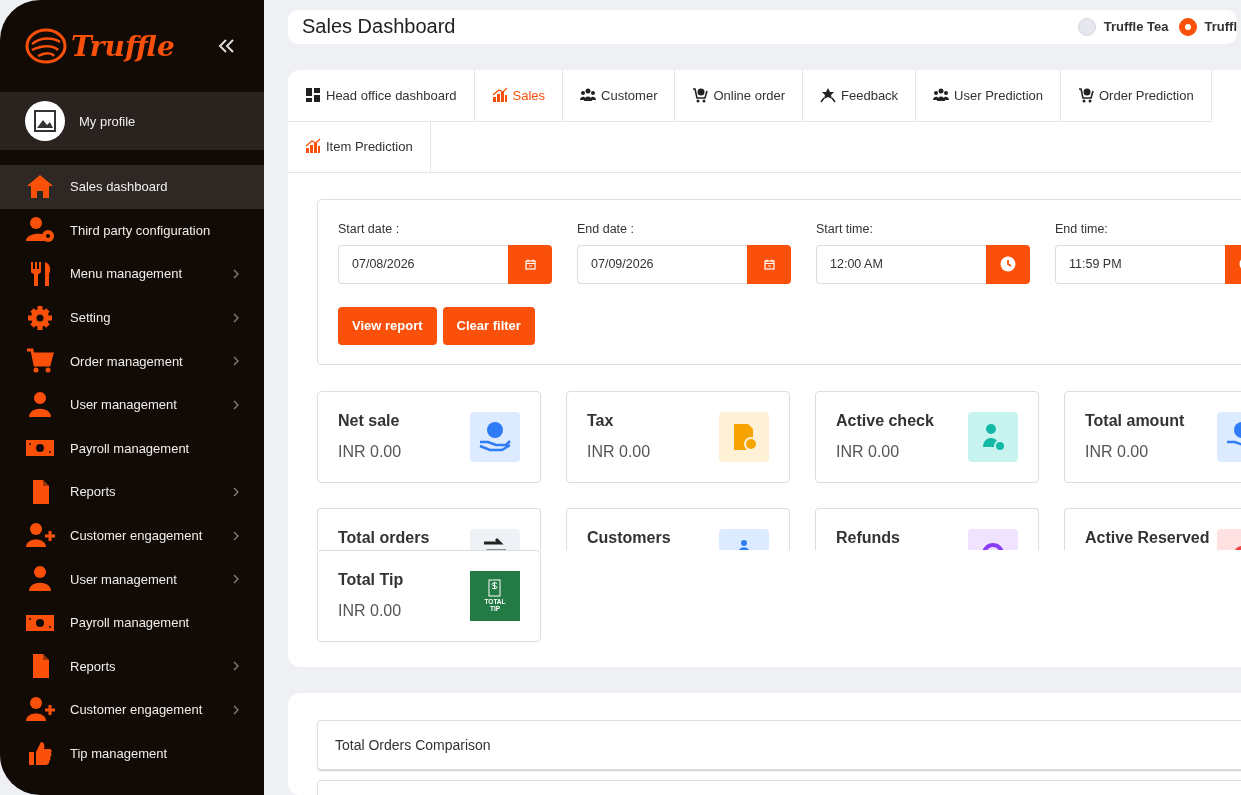  Describe the element at coordinates (369, 228) in the screenshot. I see `field-label: Start date :` at that location.